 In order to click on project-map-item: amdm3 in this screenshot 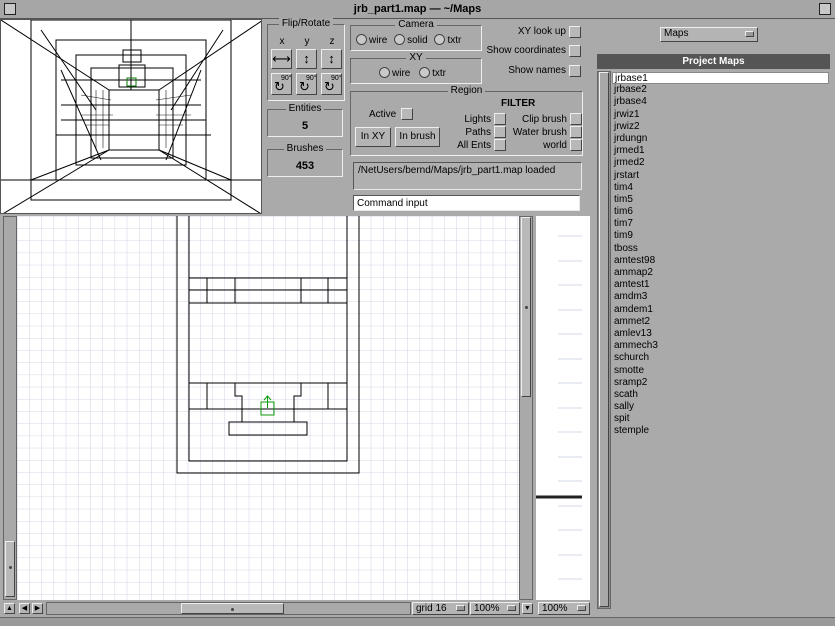, I will do `click(720, 297)`.